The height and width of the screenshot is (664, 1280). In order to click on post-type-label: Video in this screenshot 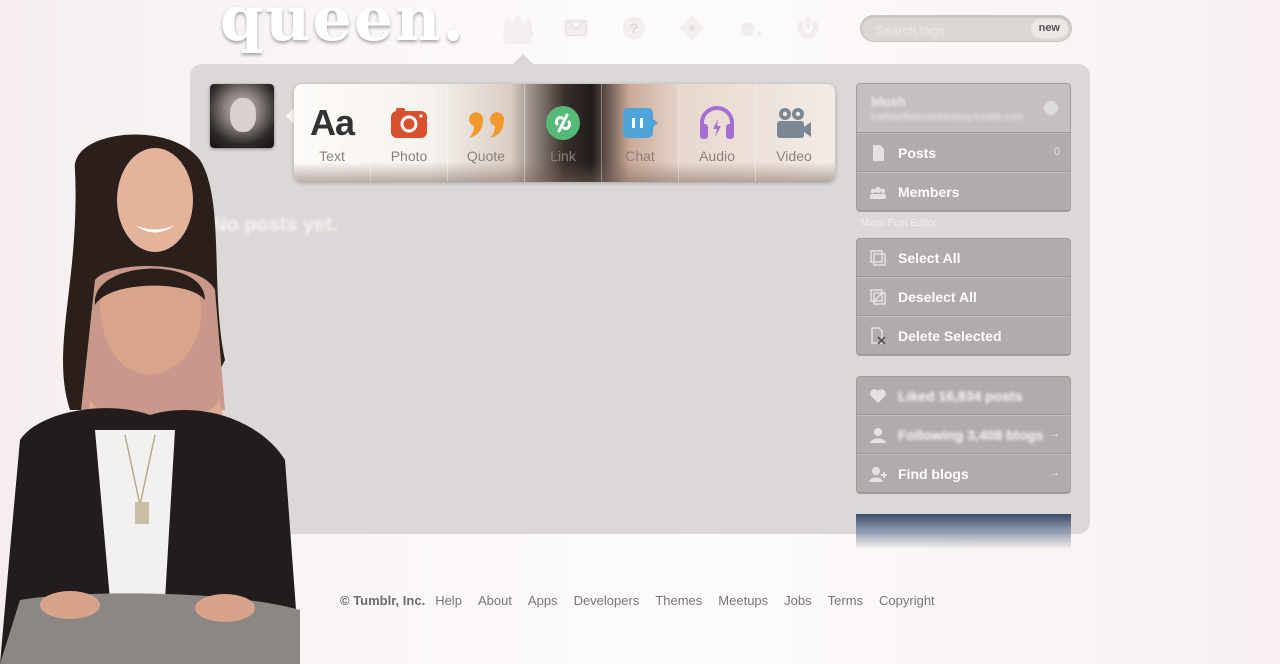, I will do `click(794, 156)`.